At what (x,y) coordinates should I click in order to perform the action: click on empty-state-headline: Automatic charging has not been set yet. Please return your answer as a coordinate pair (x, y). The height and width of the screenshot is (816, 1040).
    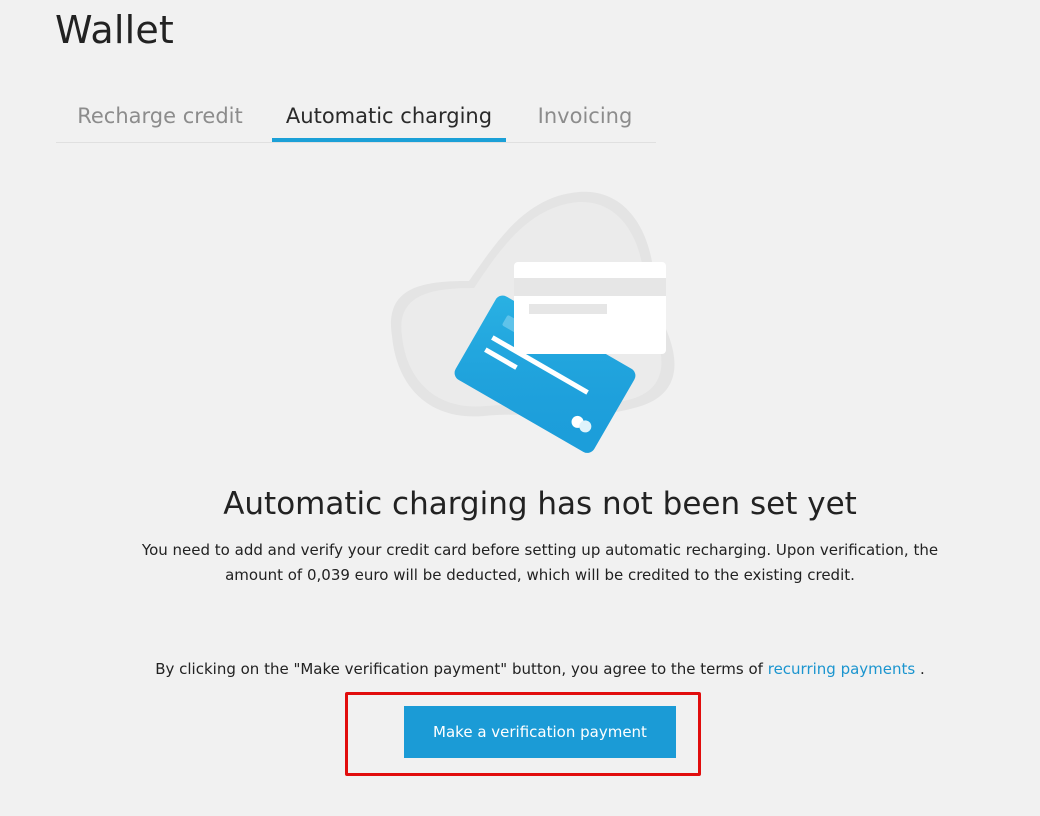
    Looking at the image, I should click on (540, 504).